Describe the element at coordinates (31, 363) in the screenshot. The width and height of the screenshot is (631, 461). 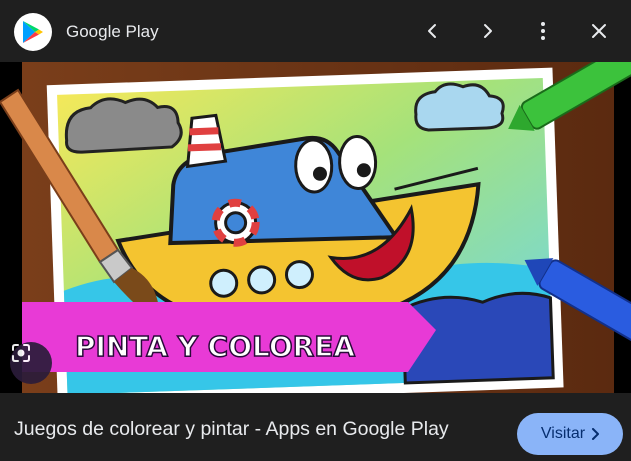
I see `google-lens-button` at that location.